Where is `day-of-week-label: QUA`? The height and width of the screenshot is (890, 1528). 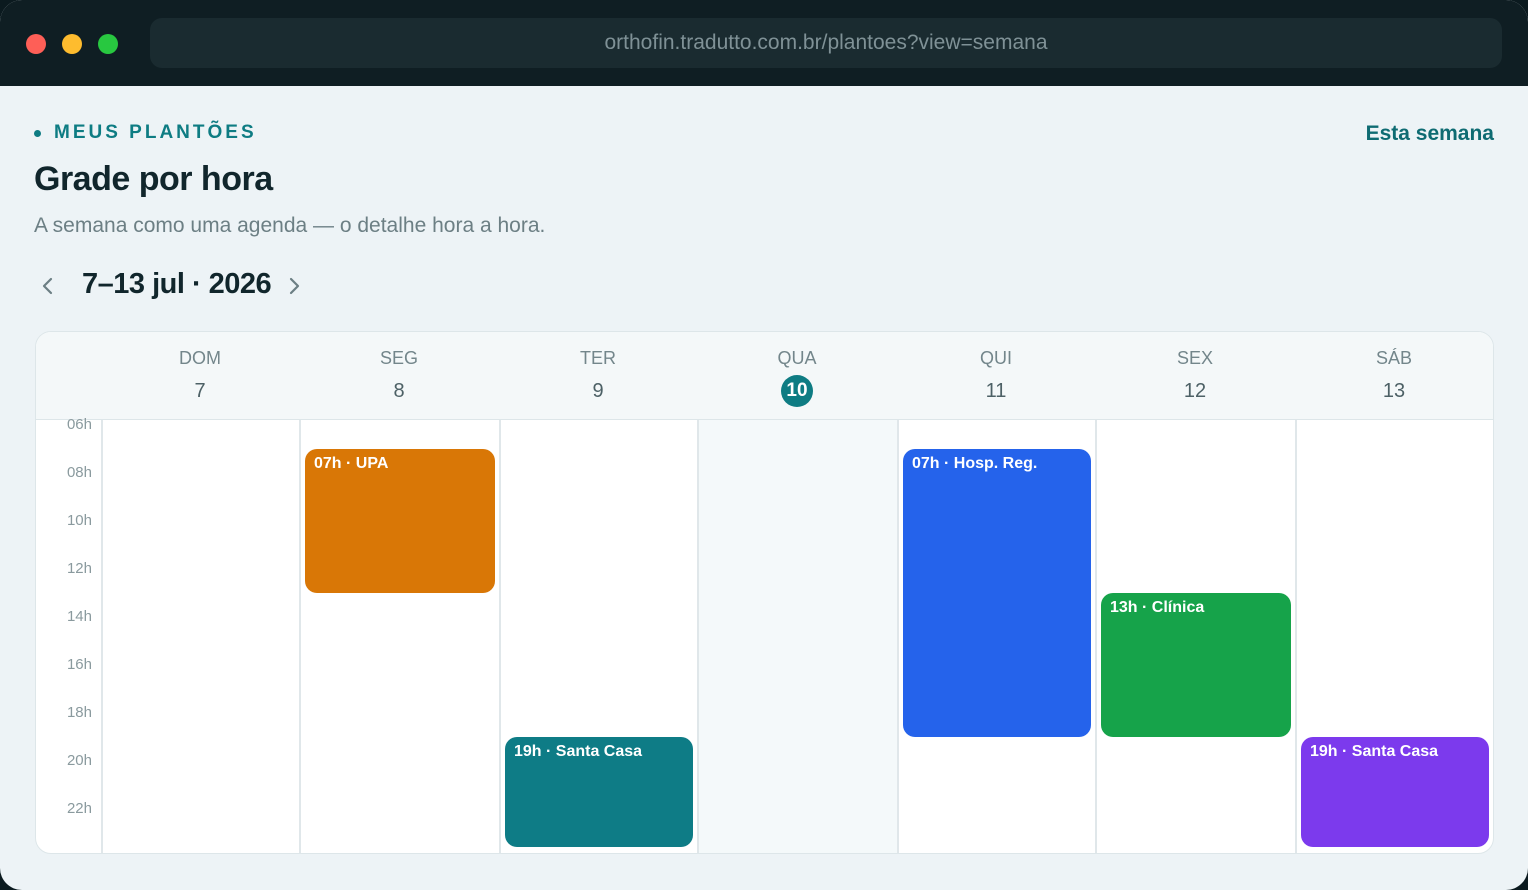
day-of-week-label: QUA is located at coordinates (797, 358).